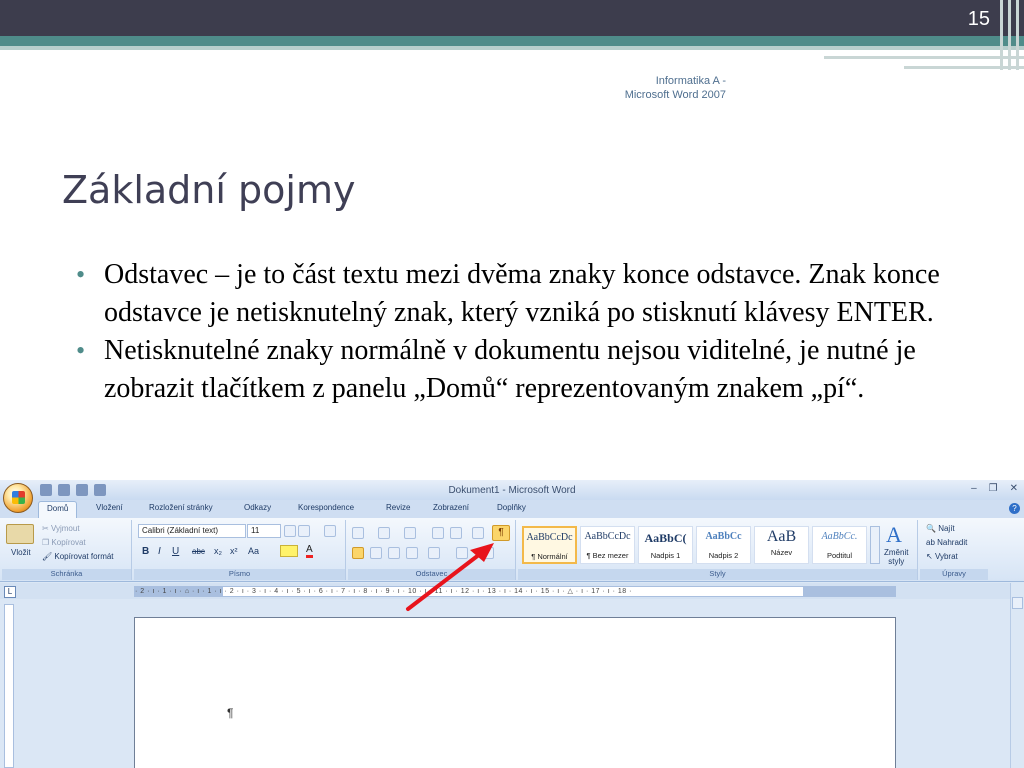 This screenshot has height=768, width=1024. What do you see at coordinates (839, 545) in the screenshot?
I see `style-subtitle: AaBbCc. Podtitul` at bounding box center [839, 545].